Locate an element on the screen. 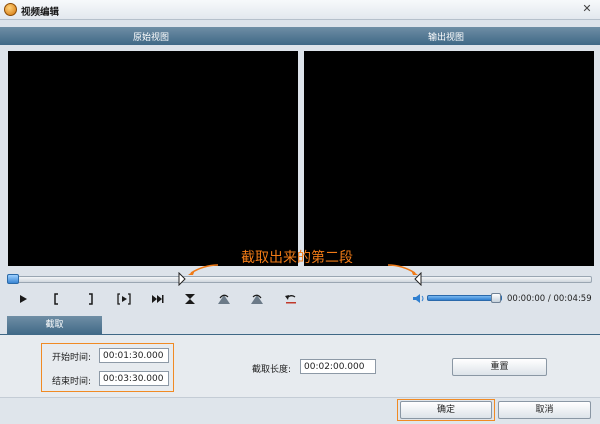  output-view-label: 输出视图 is located at coordinates (446, 38).